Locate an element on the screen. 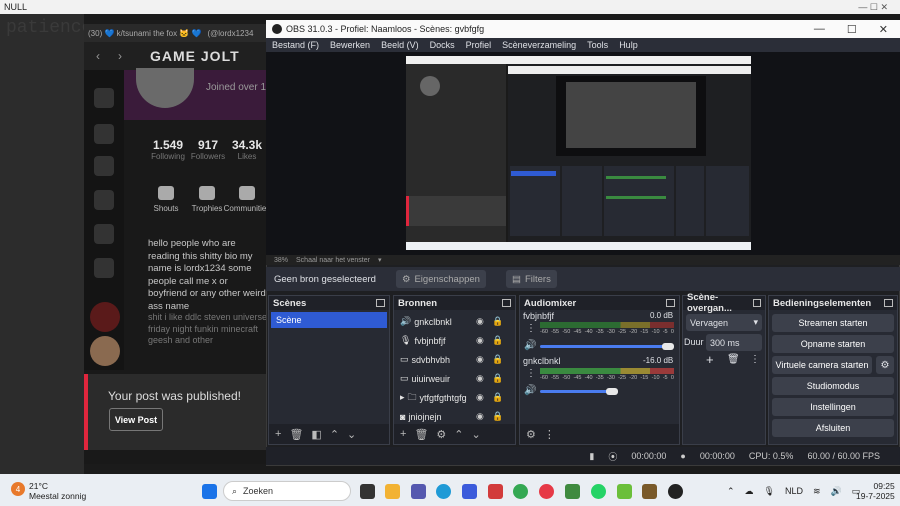 This screenshot has width=900, height=506. library-icon is located at coordinates (104, 268).